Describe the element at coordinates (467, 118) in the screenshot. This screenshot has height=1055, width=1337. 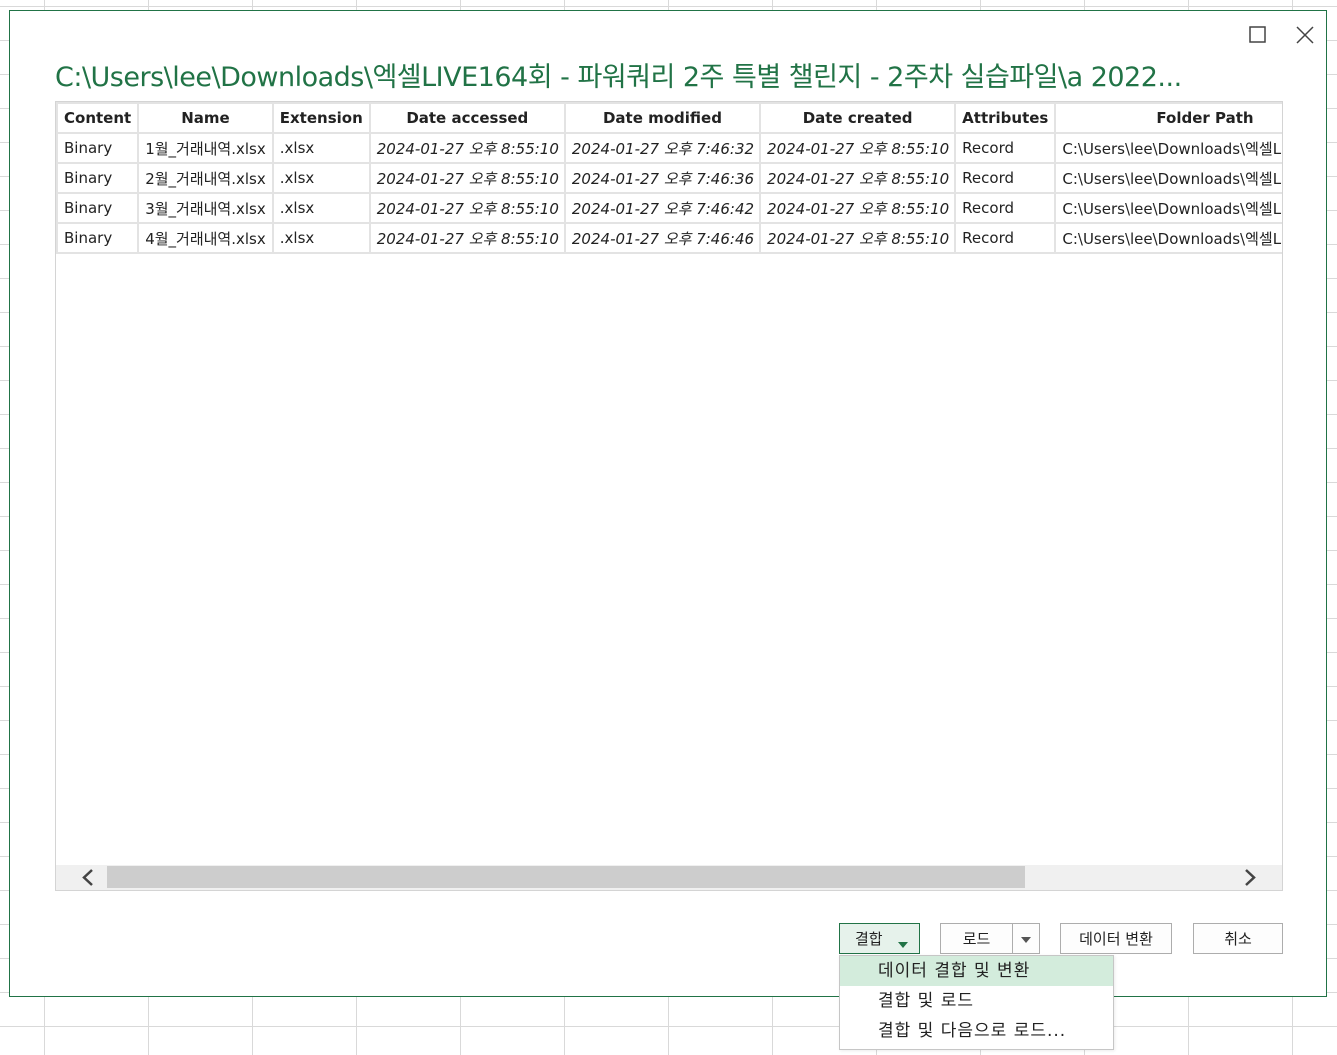
I see `column-header-date-accessed: Date accessed` at that location.